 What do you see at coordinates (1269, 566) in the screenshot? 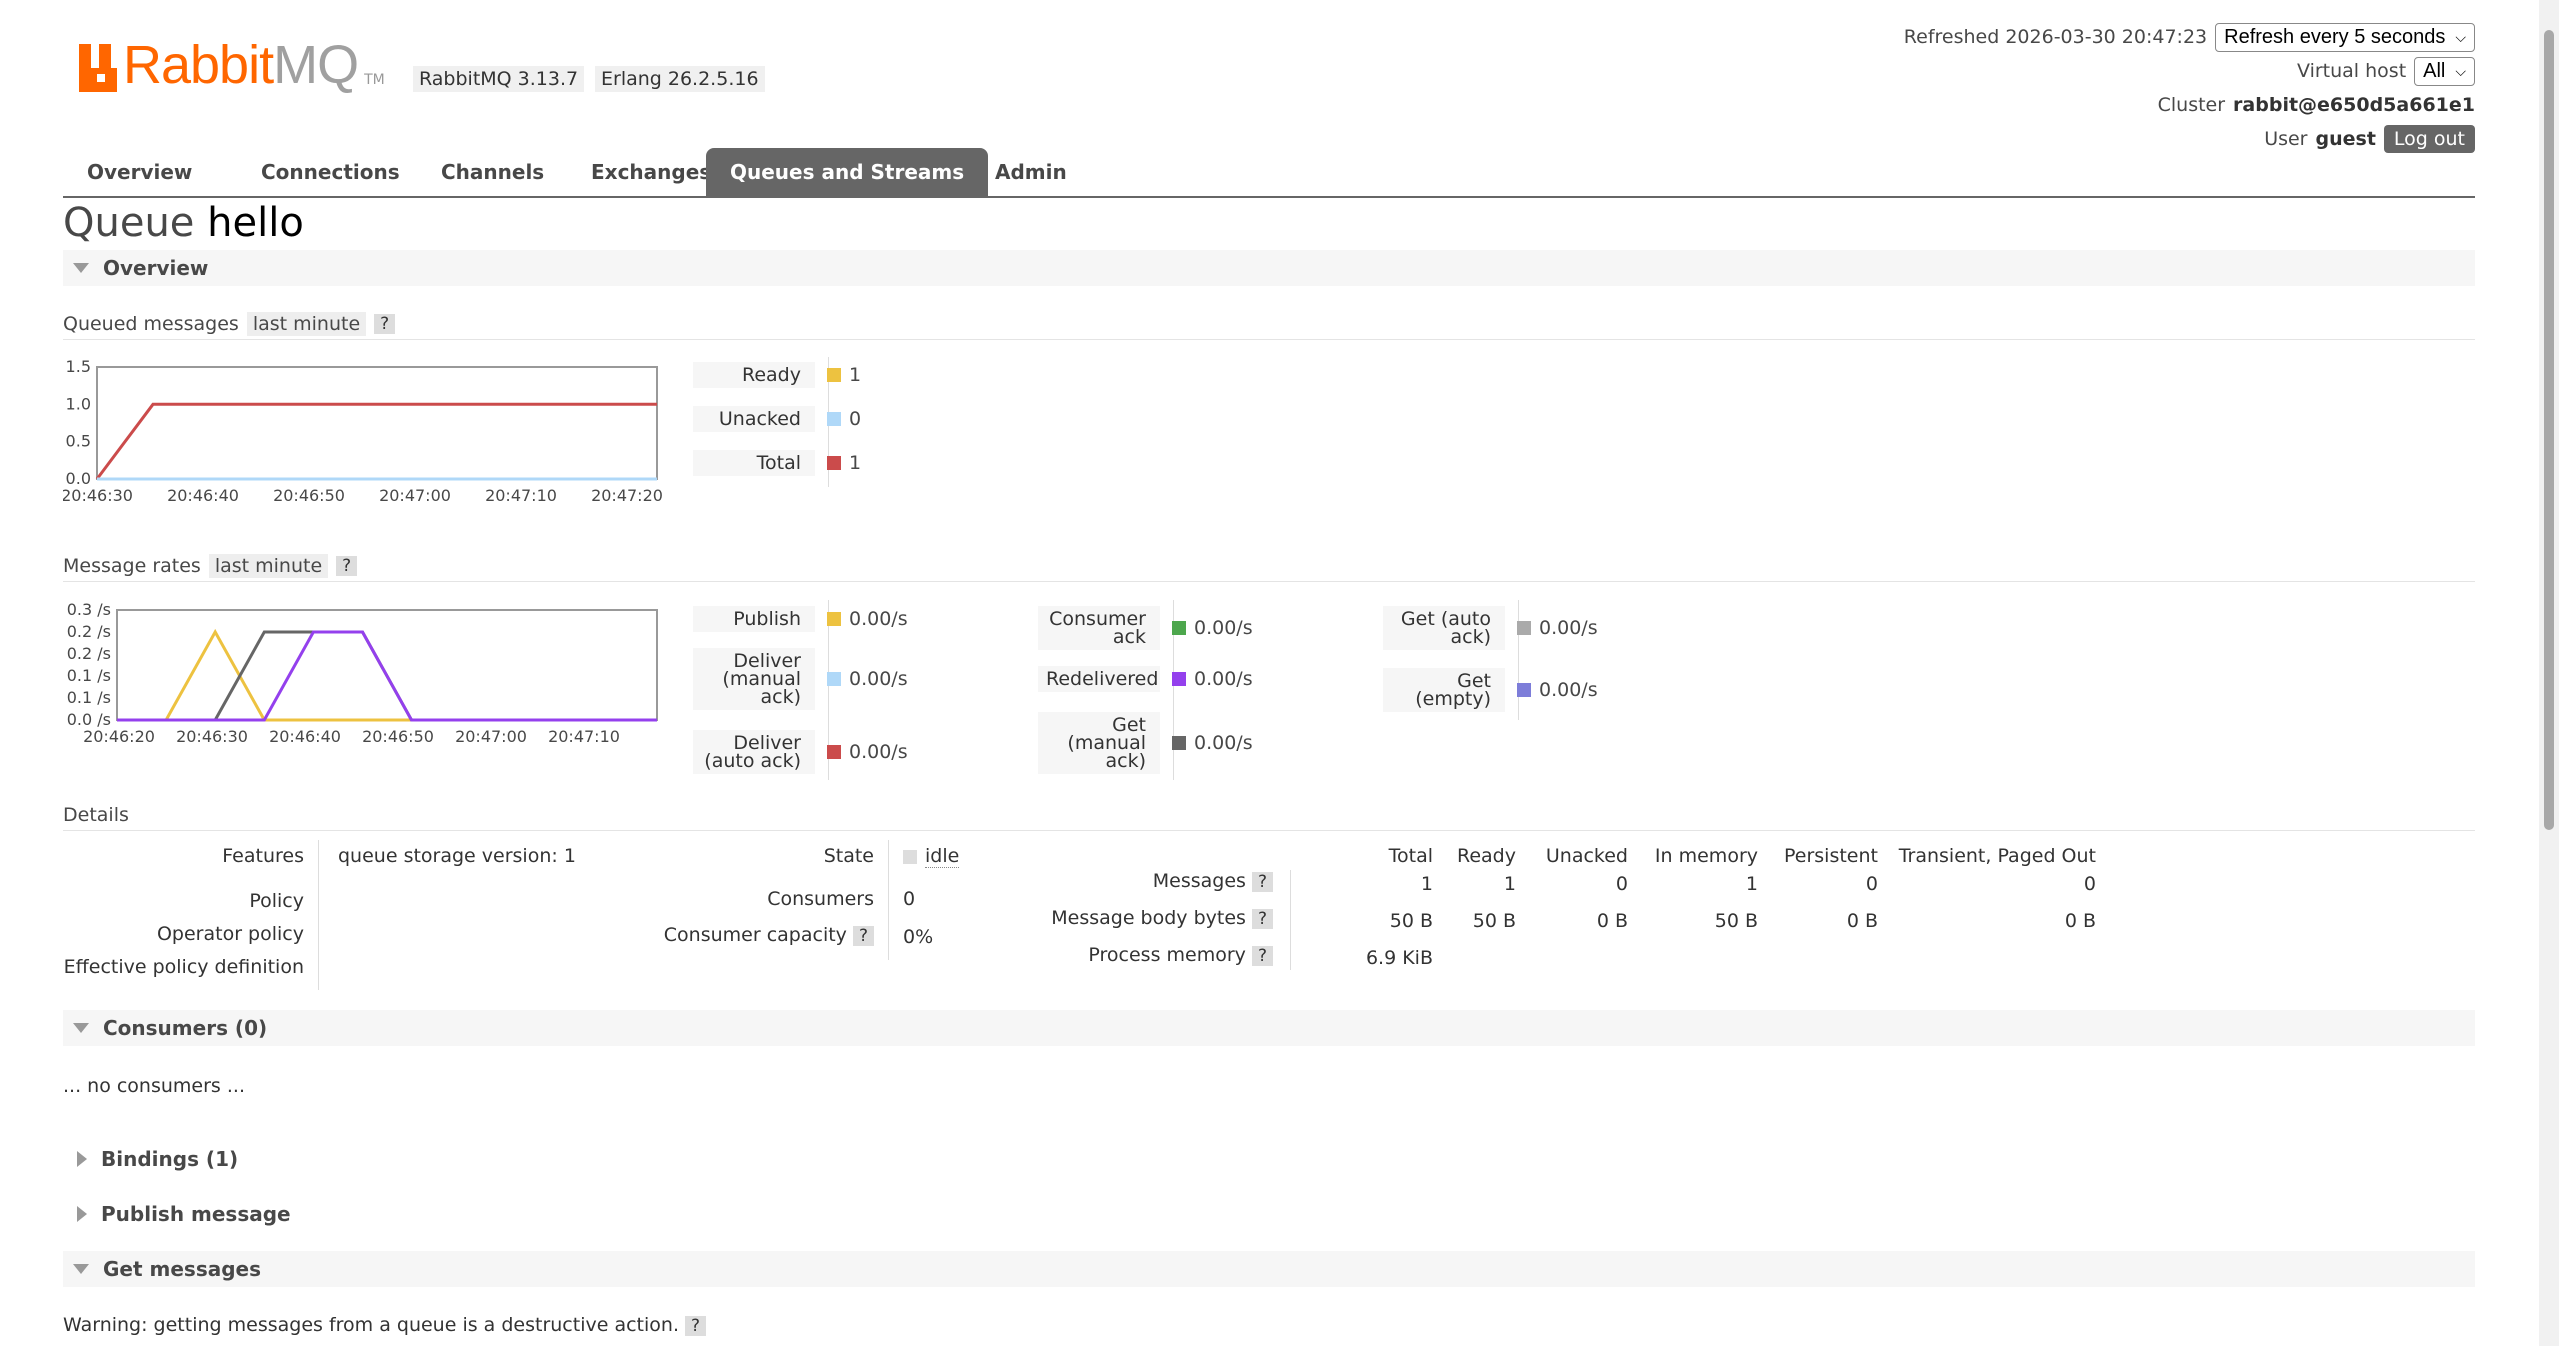
I see `message-rates-header: Message rates last minute ?` at bounding box center [1269, 566].